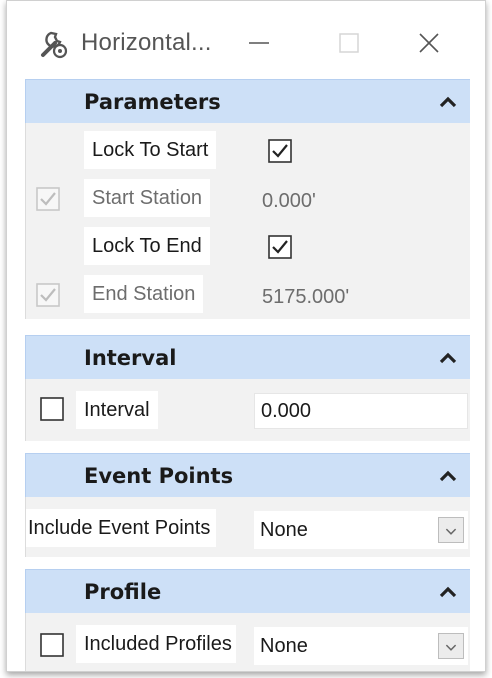 This screenshot has width=492, height=678. Describe the element at coordinates (247, 475) in the screenshot. I see `event-points-header: Event Points` at that location.